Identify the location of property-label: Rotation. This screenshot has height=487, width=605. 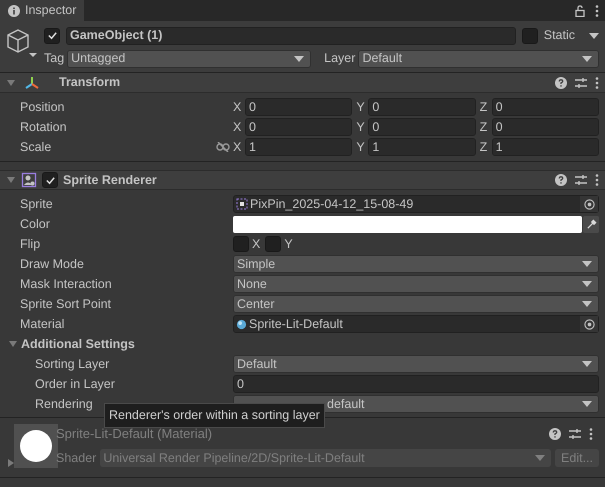
(43, 127).